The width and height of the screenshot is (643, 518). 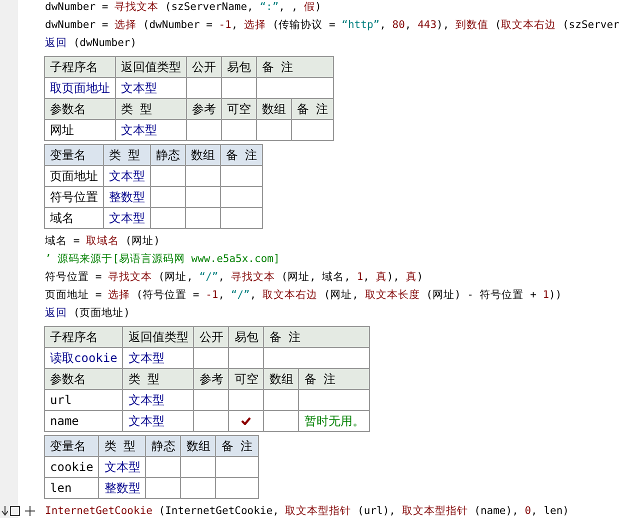 What do you see at coordinates (234, 277) in the screenshot?
I see `code-line: 符号位置 = 寻找文本 (网址, “/”, 寻找文本 (网址, 域名, 1, 真), 真)` at bounding box center [234, 277].